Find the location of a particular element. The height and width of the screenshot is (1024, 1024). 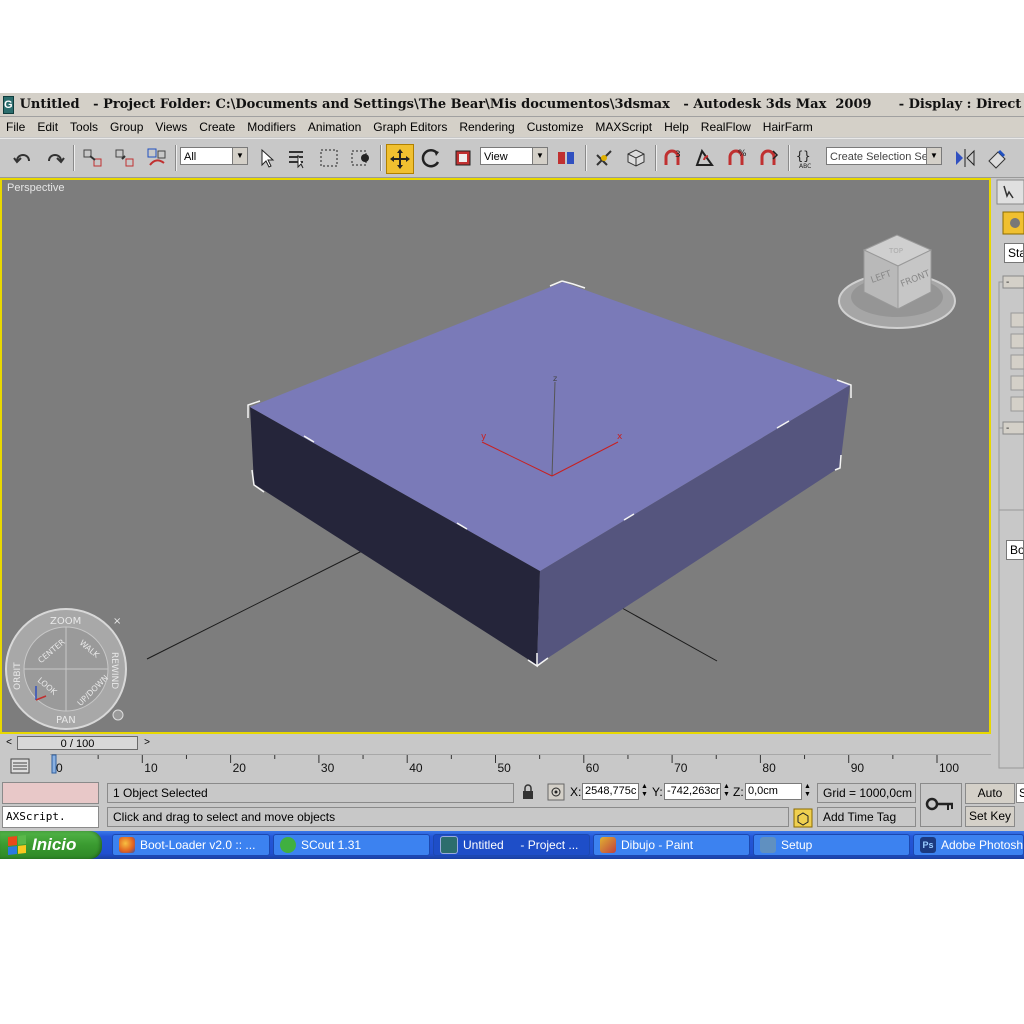

rectangular-selection-region-icon is located at coordinates (329, 158).